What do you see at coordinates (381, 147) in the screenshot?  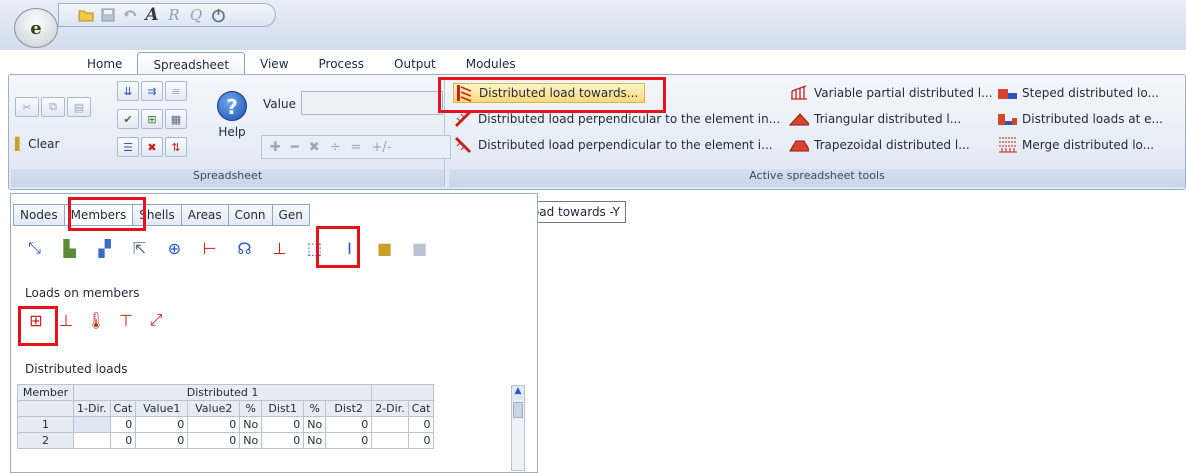 I see `plus-minus-icon: +/-` at bounding box center [381, 147].